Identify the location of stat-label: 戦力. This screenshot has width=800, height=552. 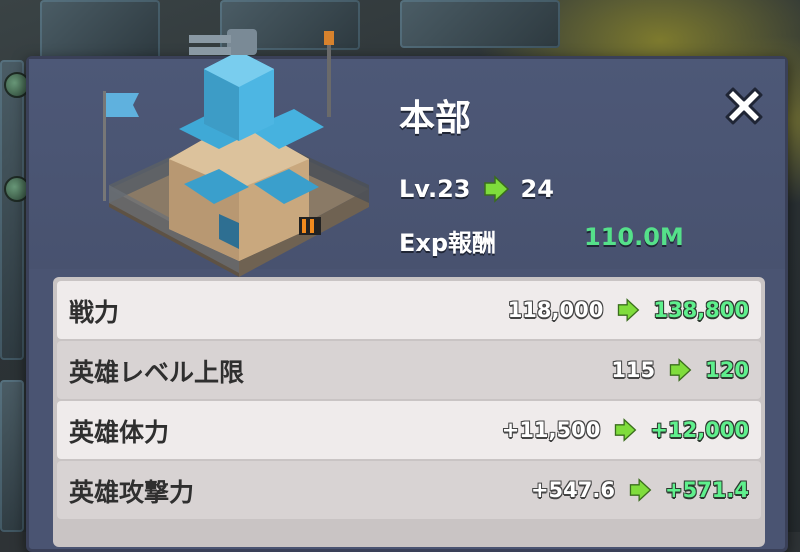
(94, 312).